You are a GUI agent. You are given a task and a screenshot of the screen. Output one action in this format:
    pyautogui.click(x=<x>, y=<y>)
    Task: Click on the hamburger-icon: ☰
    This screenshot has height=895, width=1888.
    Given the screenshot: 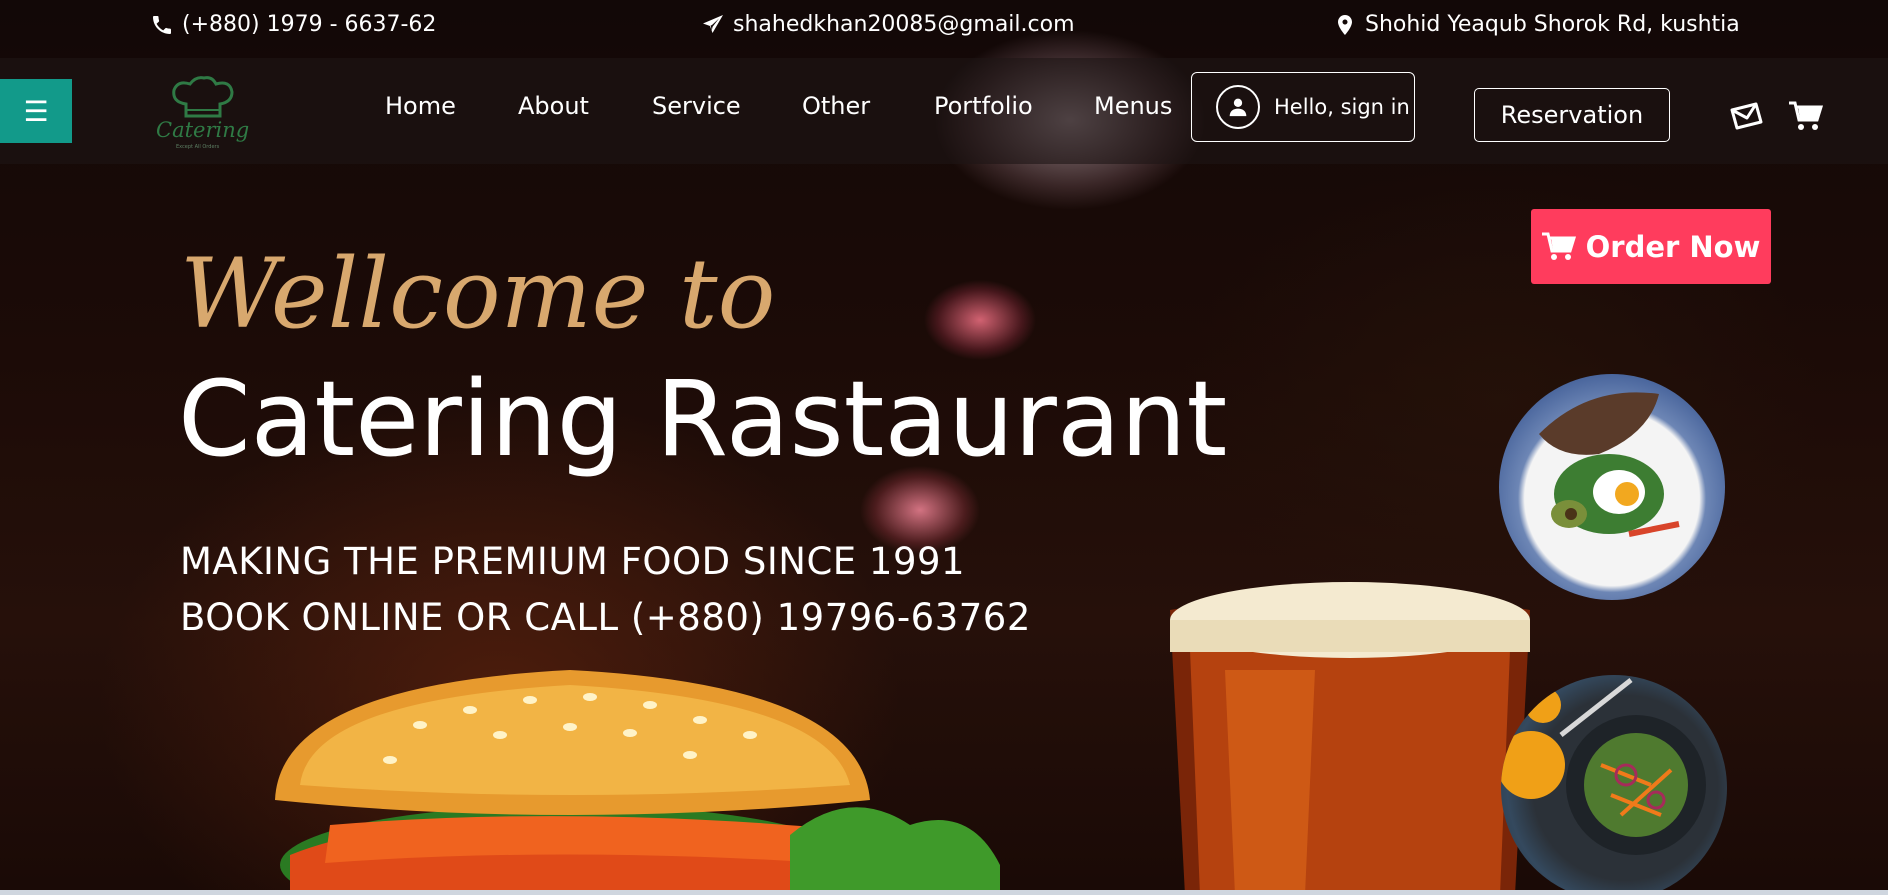 What is the action you would take?
    pyautogui.click(x=36, y=111)
    